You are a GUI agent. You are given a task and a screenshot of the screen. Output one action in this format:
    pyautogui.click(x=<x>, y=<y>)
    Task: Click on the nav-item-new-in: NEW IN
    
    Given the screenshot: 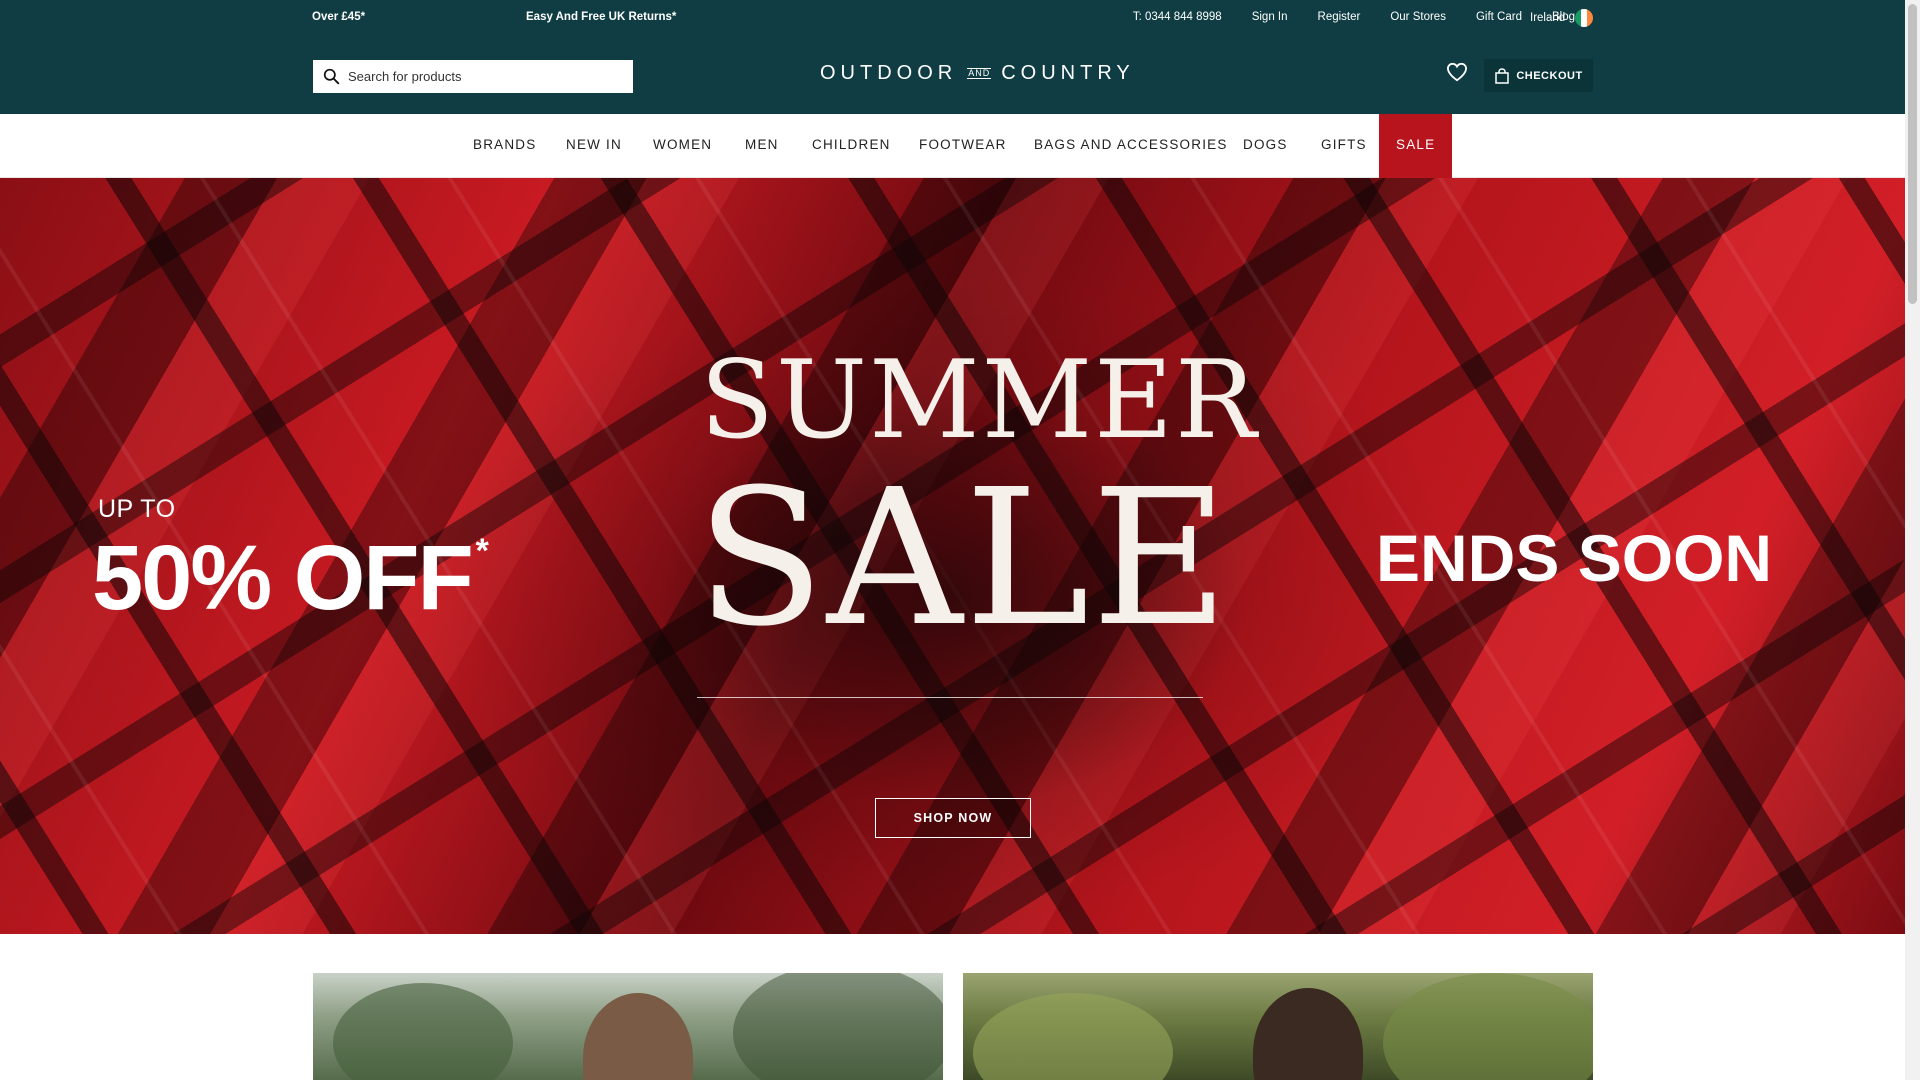 What is the action you would take?
    pyautogui.click(x=594, y=146)
    